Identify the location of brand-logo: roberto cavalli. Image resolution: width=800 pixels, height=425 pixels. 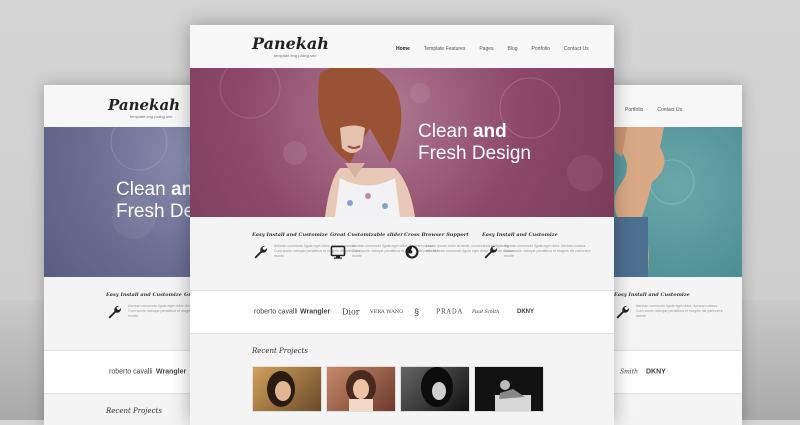
(276, 312).